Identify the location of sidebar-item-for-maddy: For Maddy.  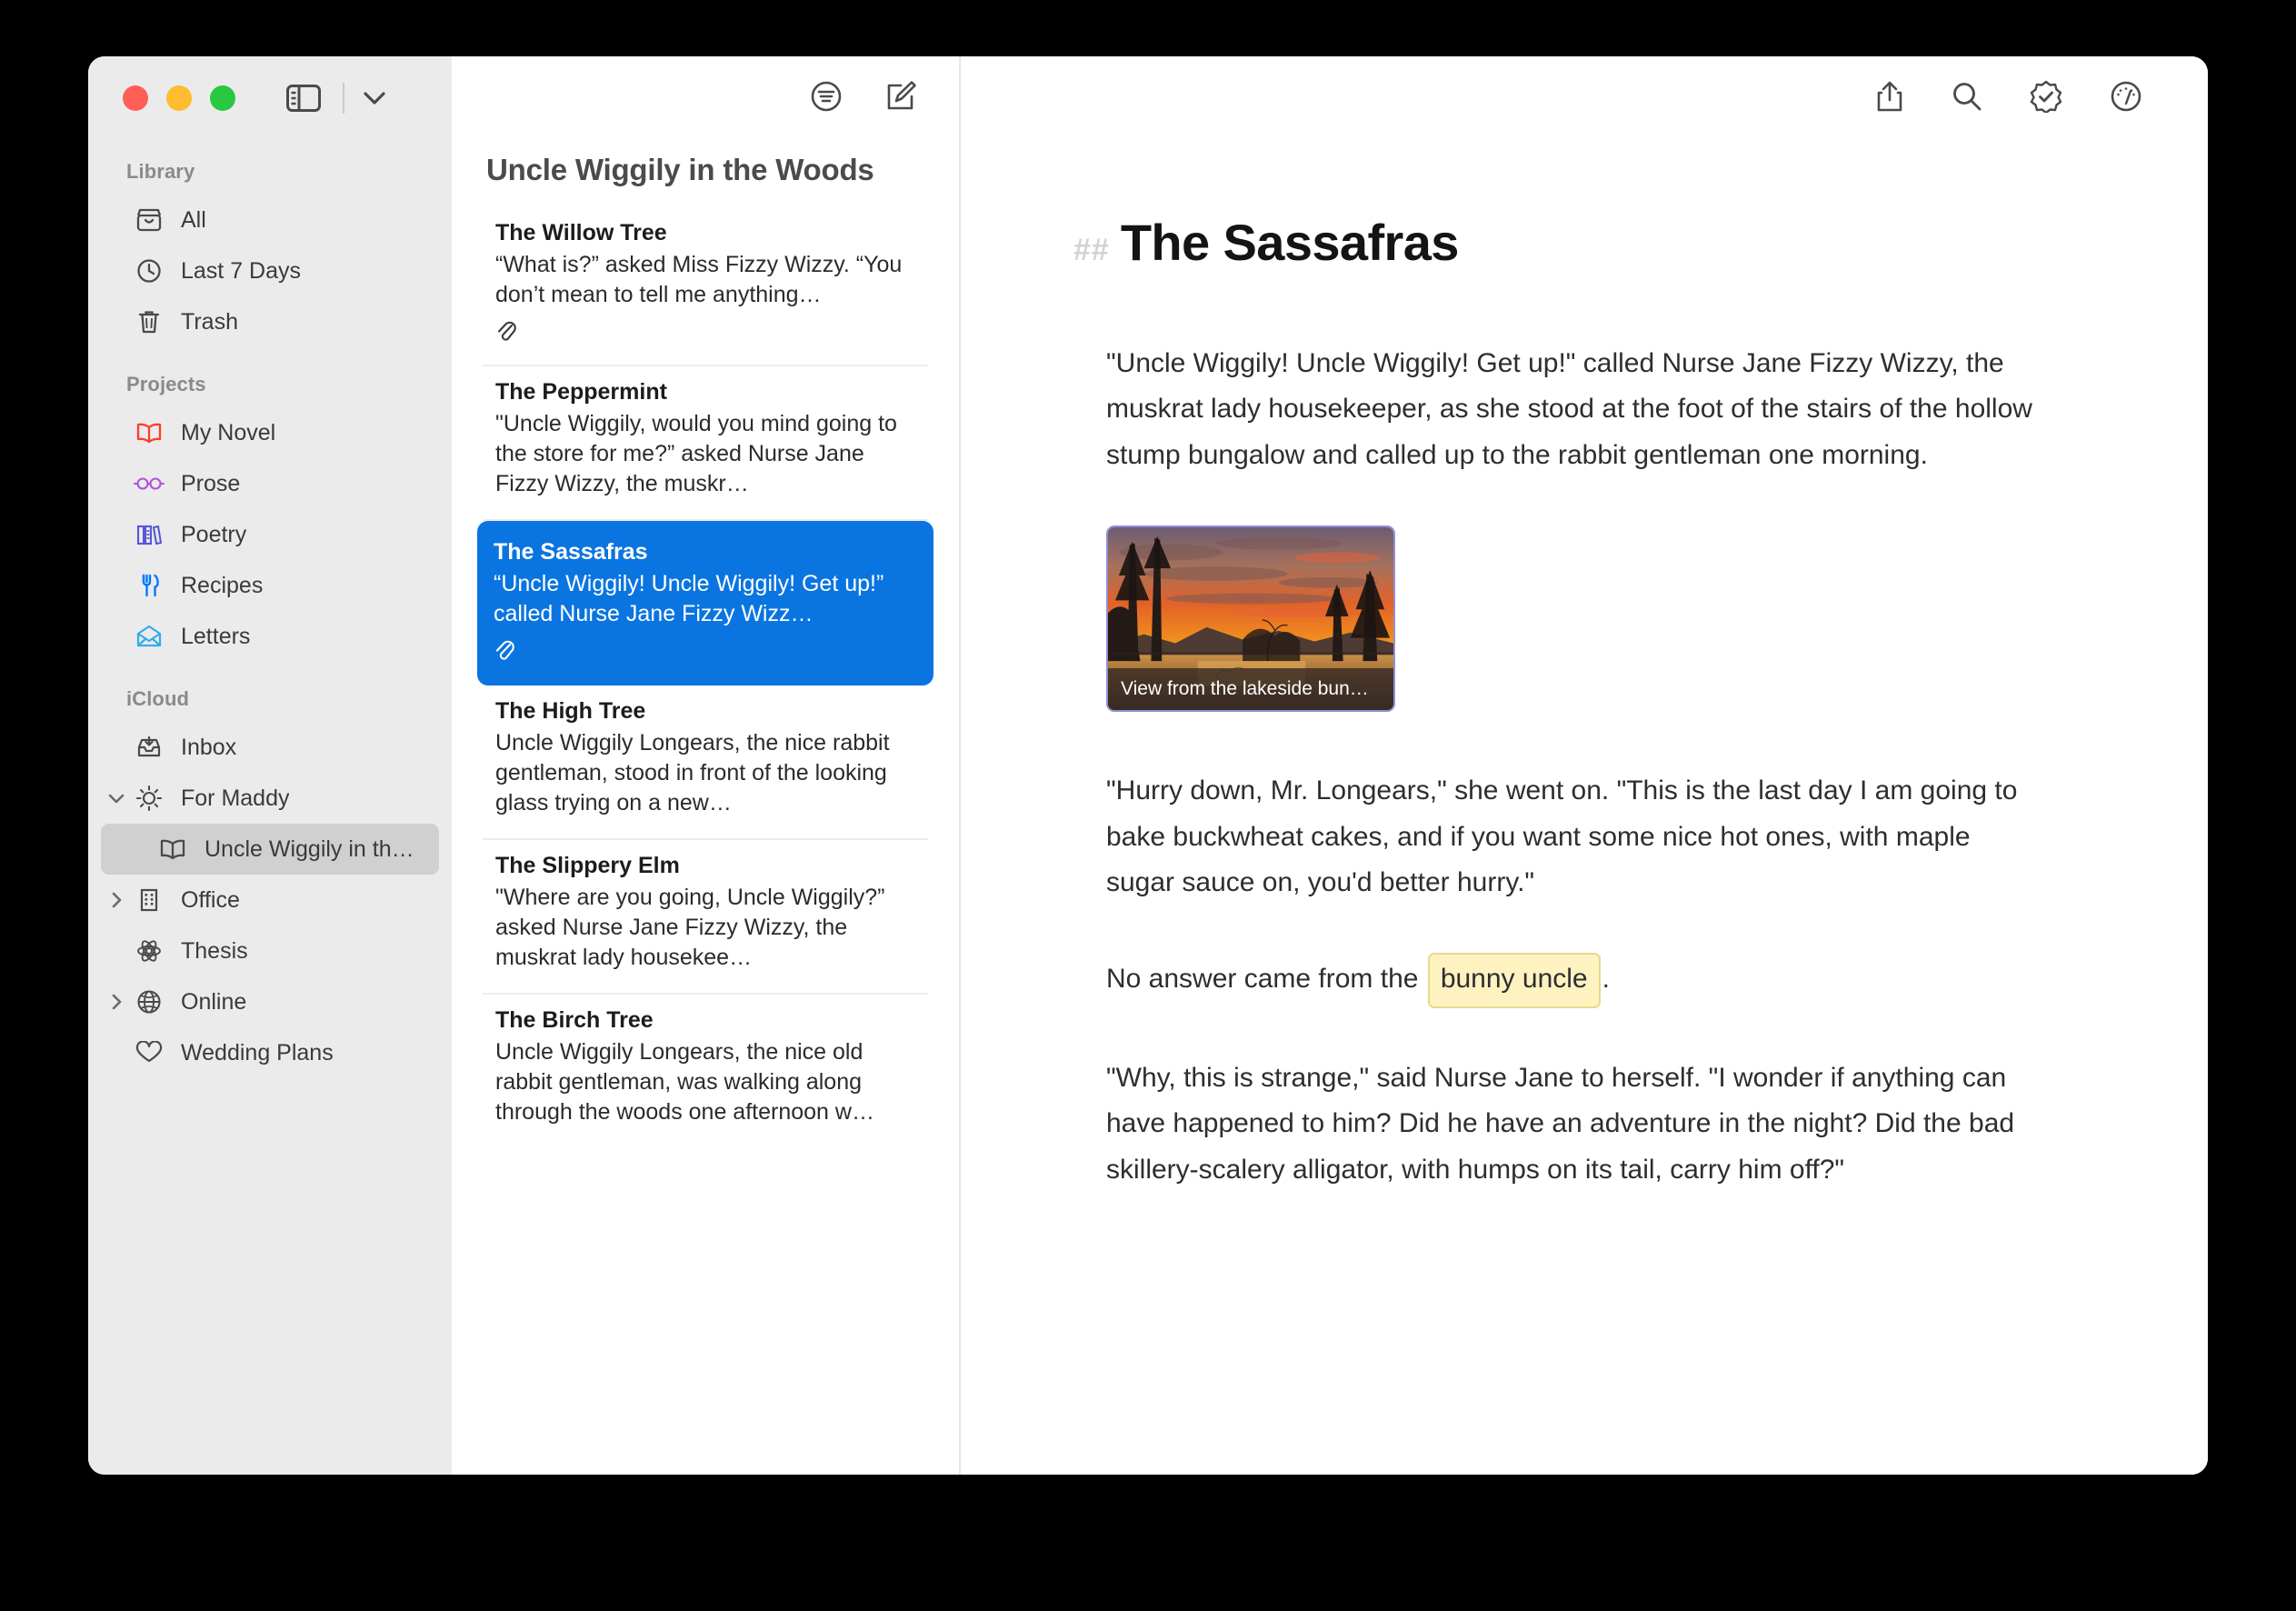
(270, 798).